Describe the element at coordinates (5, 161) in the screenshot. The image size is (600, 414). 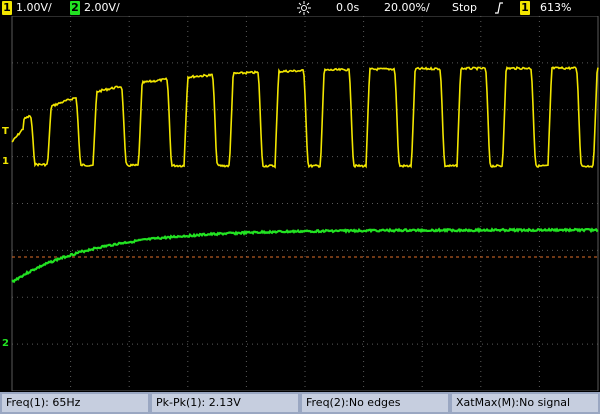
I see `channel1-ground-marker: 1` at that location.